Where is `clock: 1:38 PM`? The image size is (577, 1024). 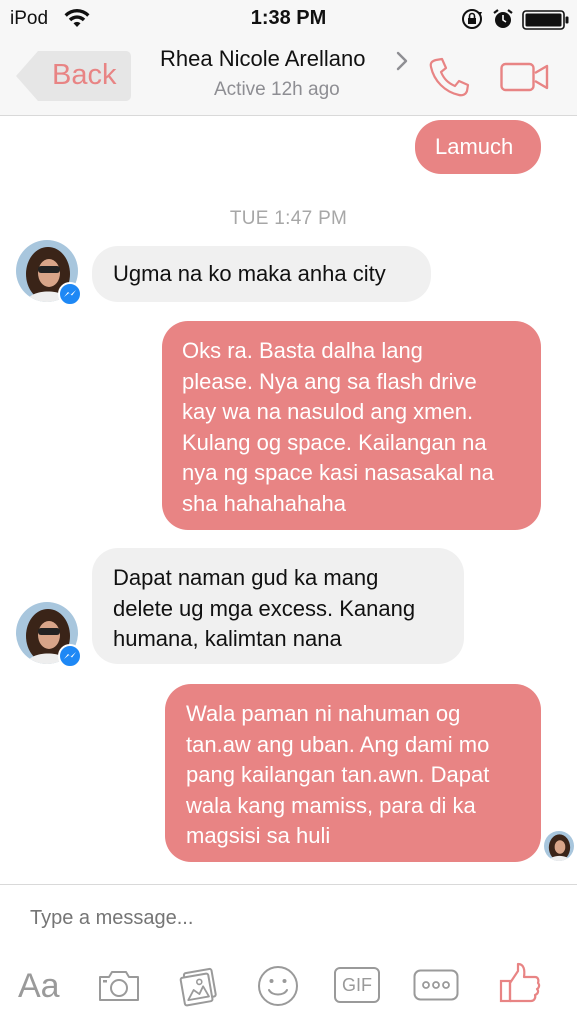 clock: 1:38 PM is located at coordinates (288, 18).